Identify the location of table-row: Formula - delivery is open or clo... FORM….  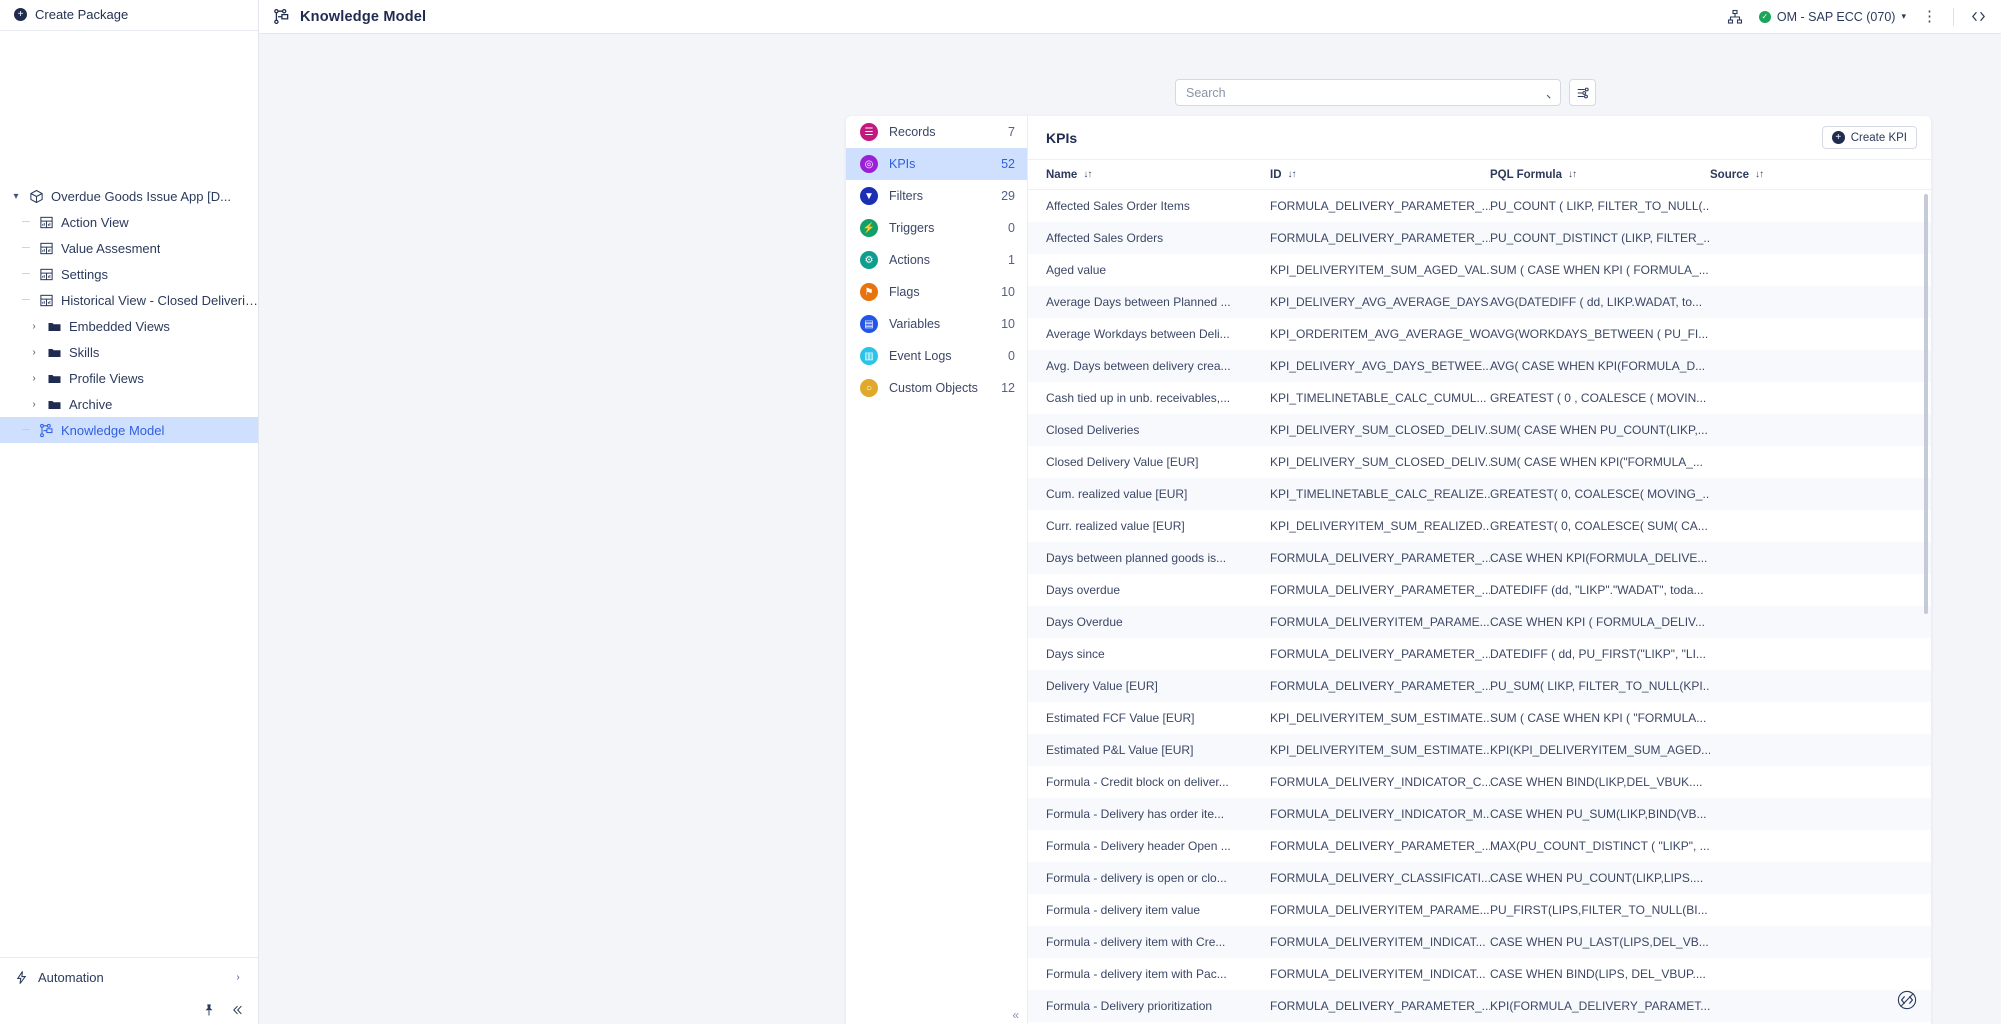
(1479, 878).